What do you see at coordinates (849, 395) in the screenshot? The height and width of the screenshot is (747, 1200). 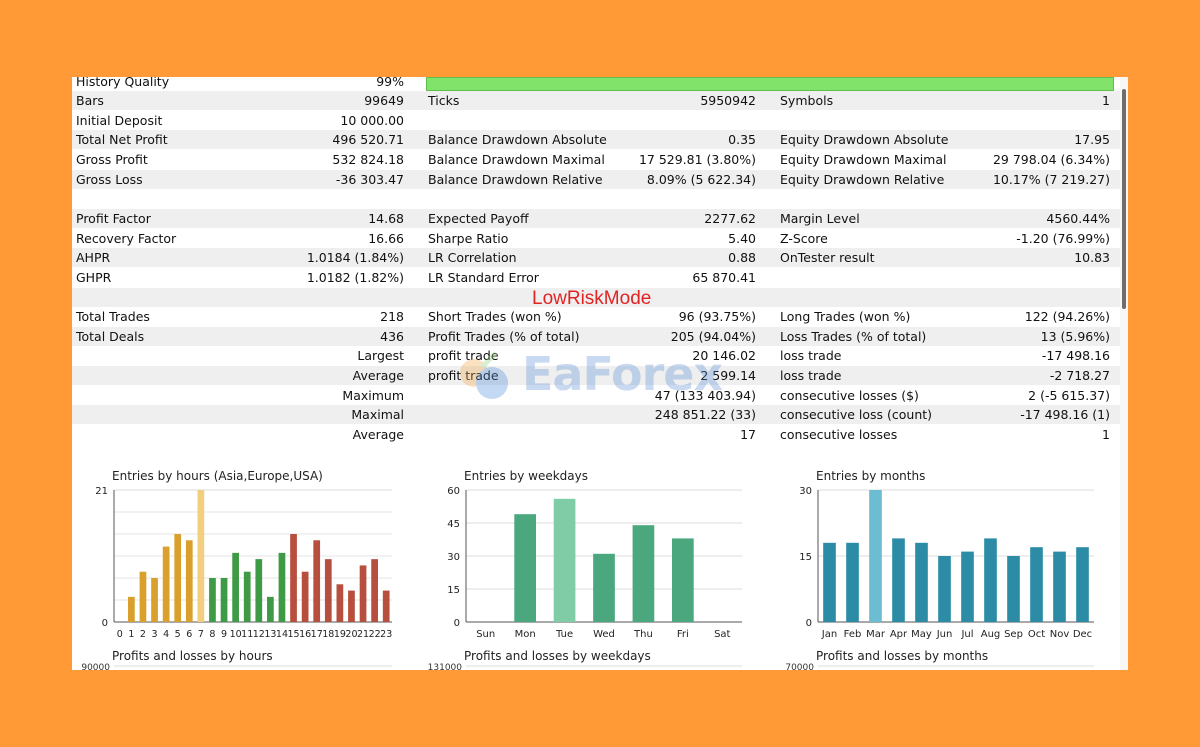 I see `row-label-3: consecutive losses ($)` at bounding box center [849, 395].